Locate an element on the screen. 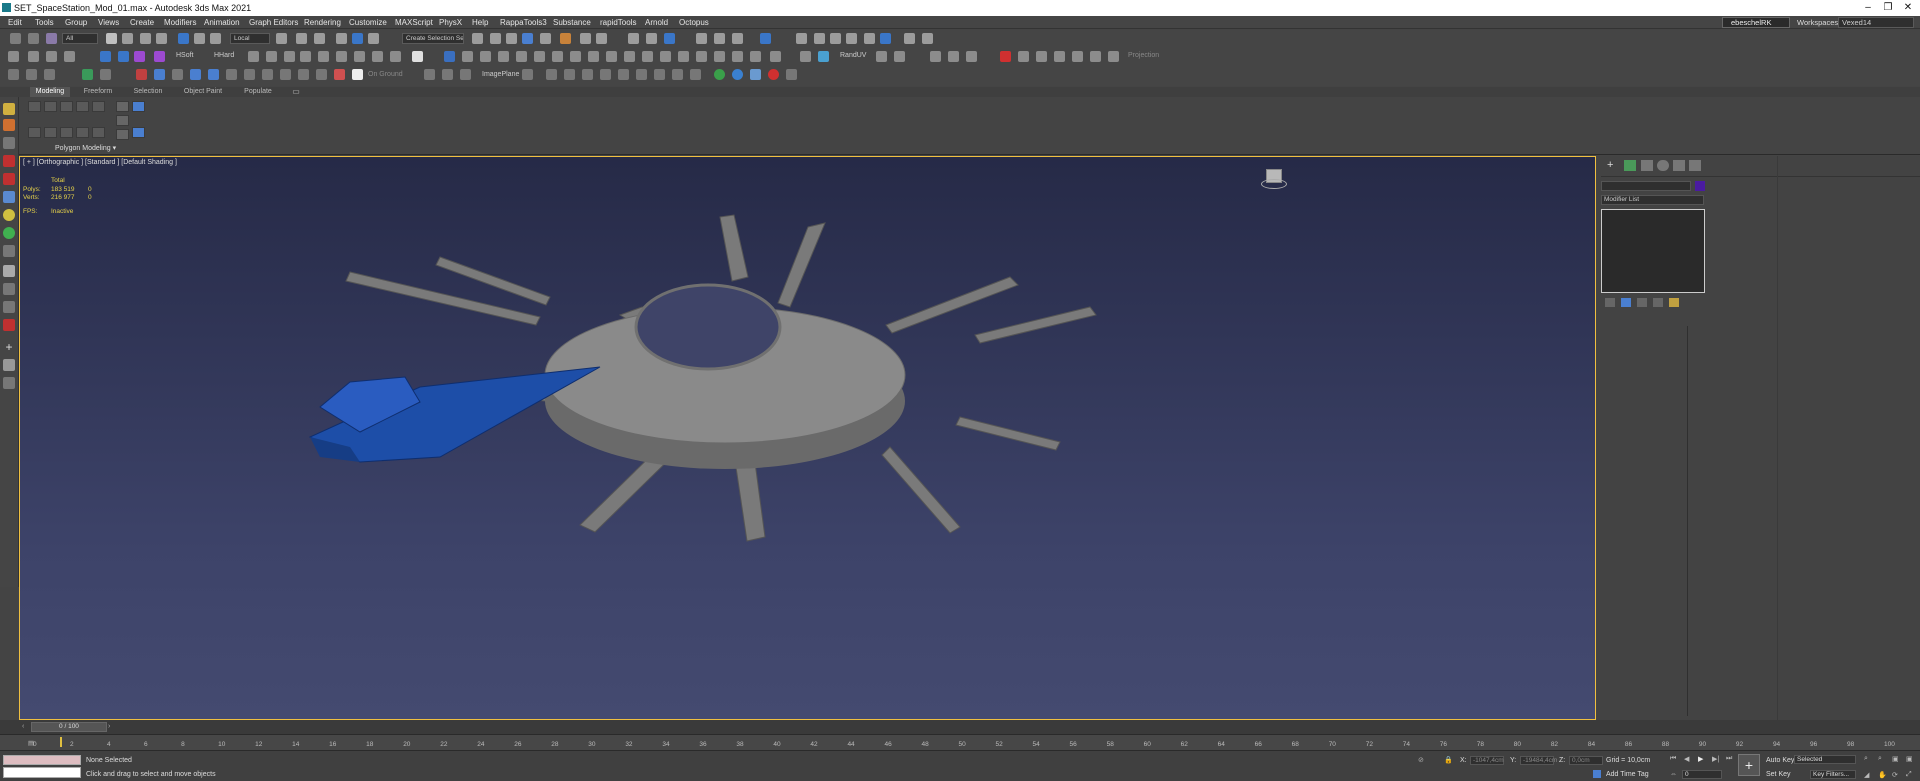  go-to-end-icon: ⏭ is located at coordinates (1729, 759).